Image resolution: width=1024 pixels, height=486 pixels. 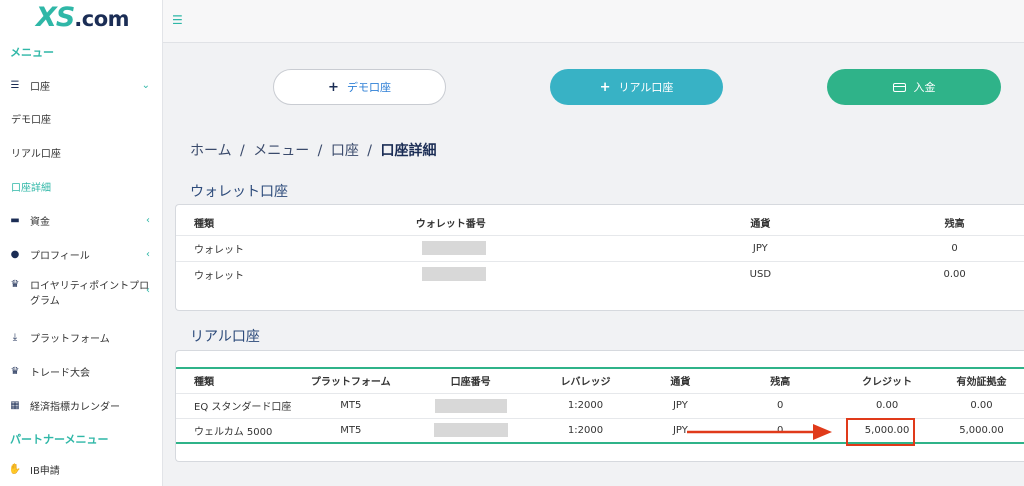 What do you see at coordinates (15, 337) in the screenshot?
I see `download-icon: ⤓` at bounding box center [15, 337].